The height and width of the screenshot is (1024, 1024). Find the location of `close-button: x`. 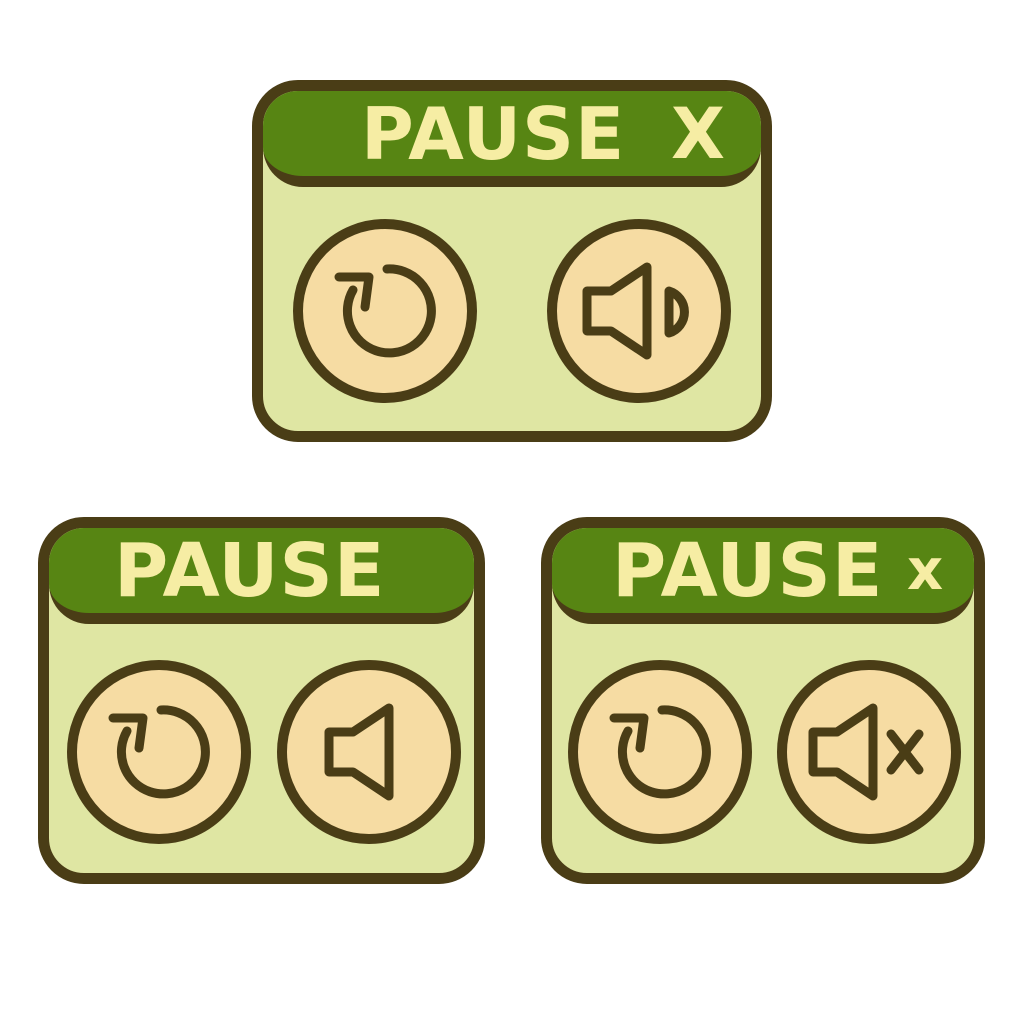

close-button: x is located at coordinates (925, 570).